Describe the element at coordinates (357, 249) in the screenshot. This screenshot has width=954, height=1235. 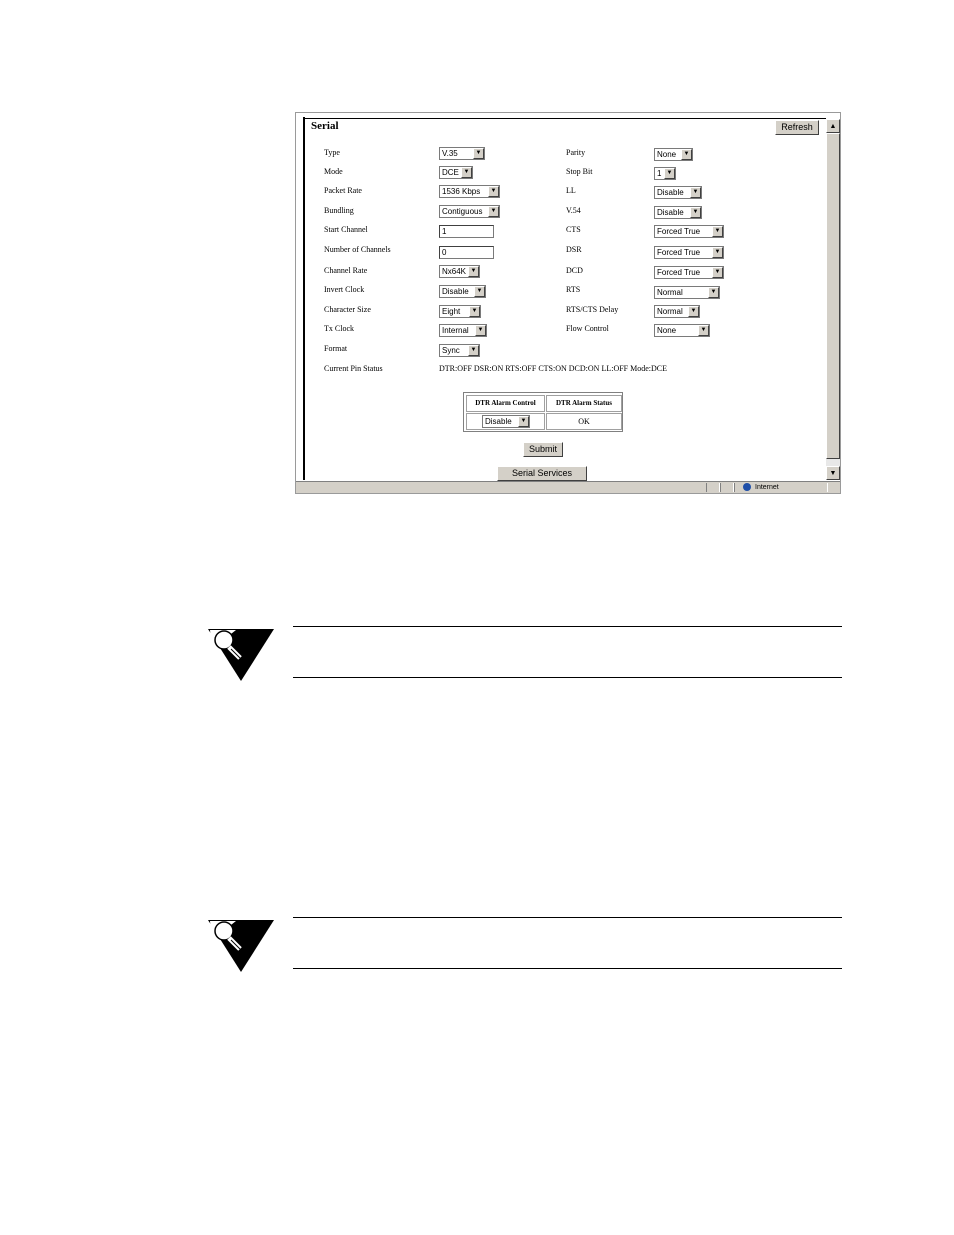
I see `number-of-channels-label: Number of Channels` at that location.